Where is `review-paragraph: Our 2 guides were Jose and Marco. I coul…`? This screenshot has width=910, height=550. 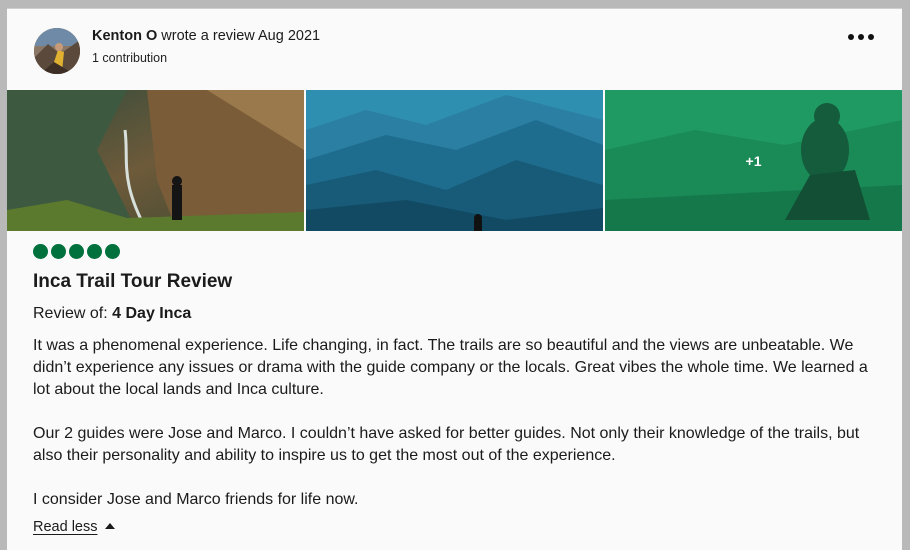
review-paragraph: Our 2 guides were Jose and Marco. I coul… is located at coordinates (446, 444).